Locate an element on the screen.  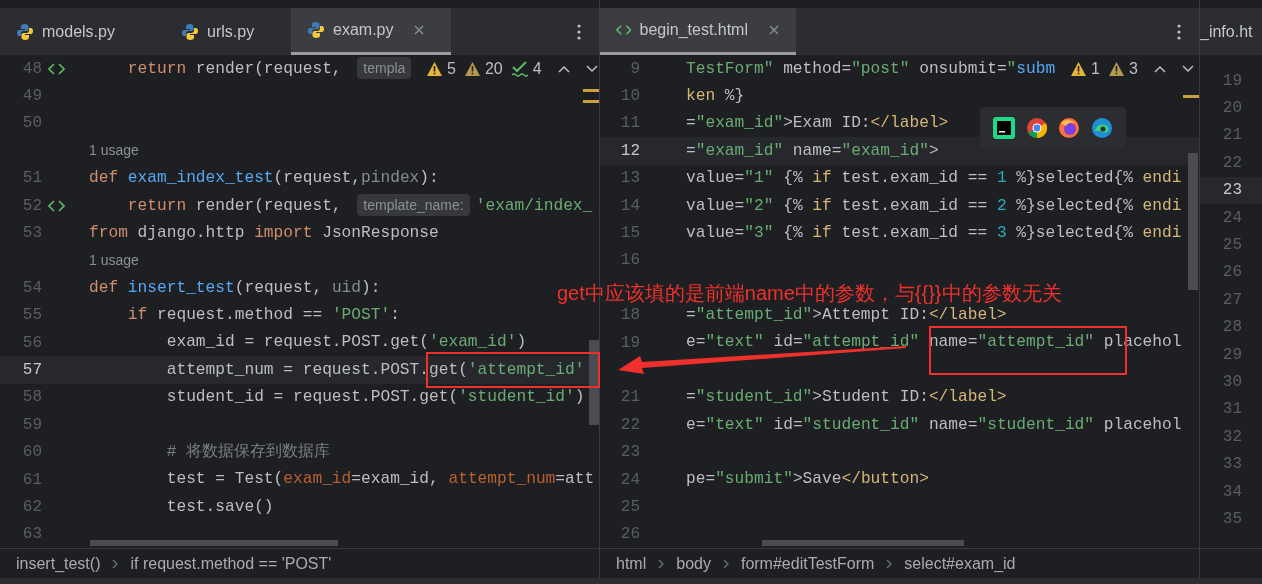
line-number: 24 is located at coordinates (629, 480).